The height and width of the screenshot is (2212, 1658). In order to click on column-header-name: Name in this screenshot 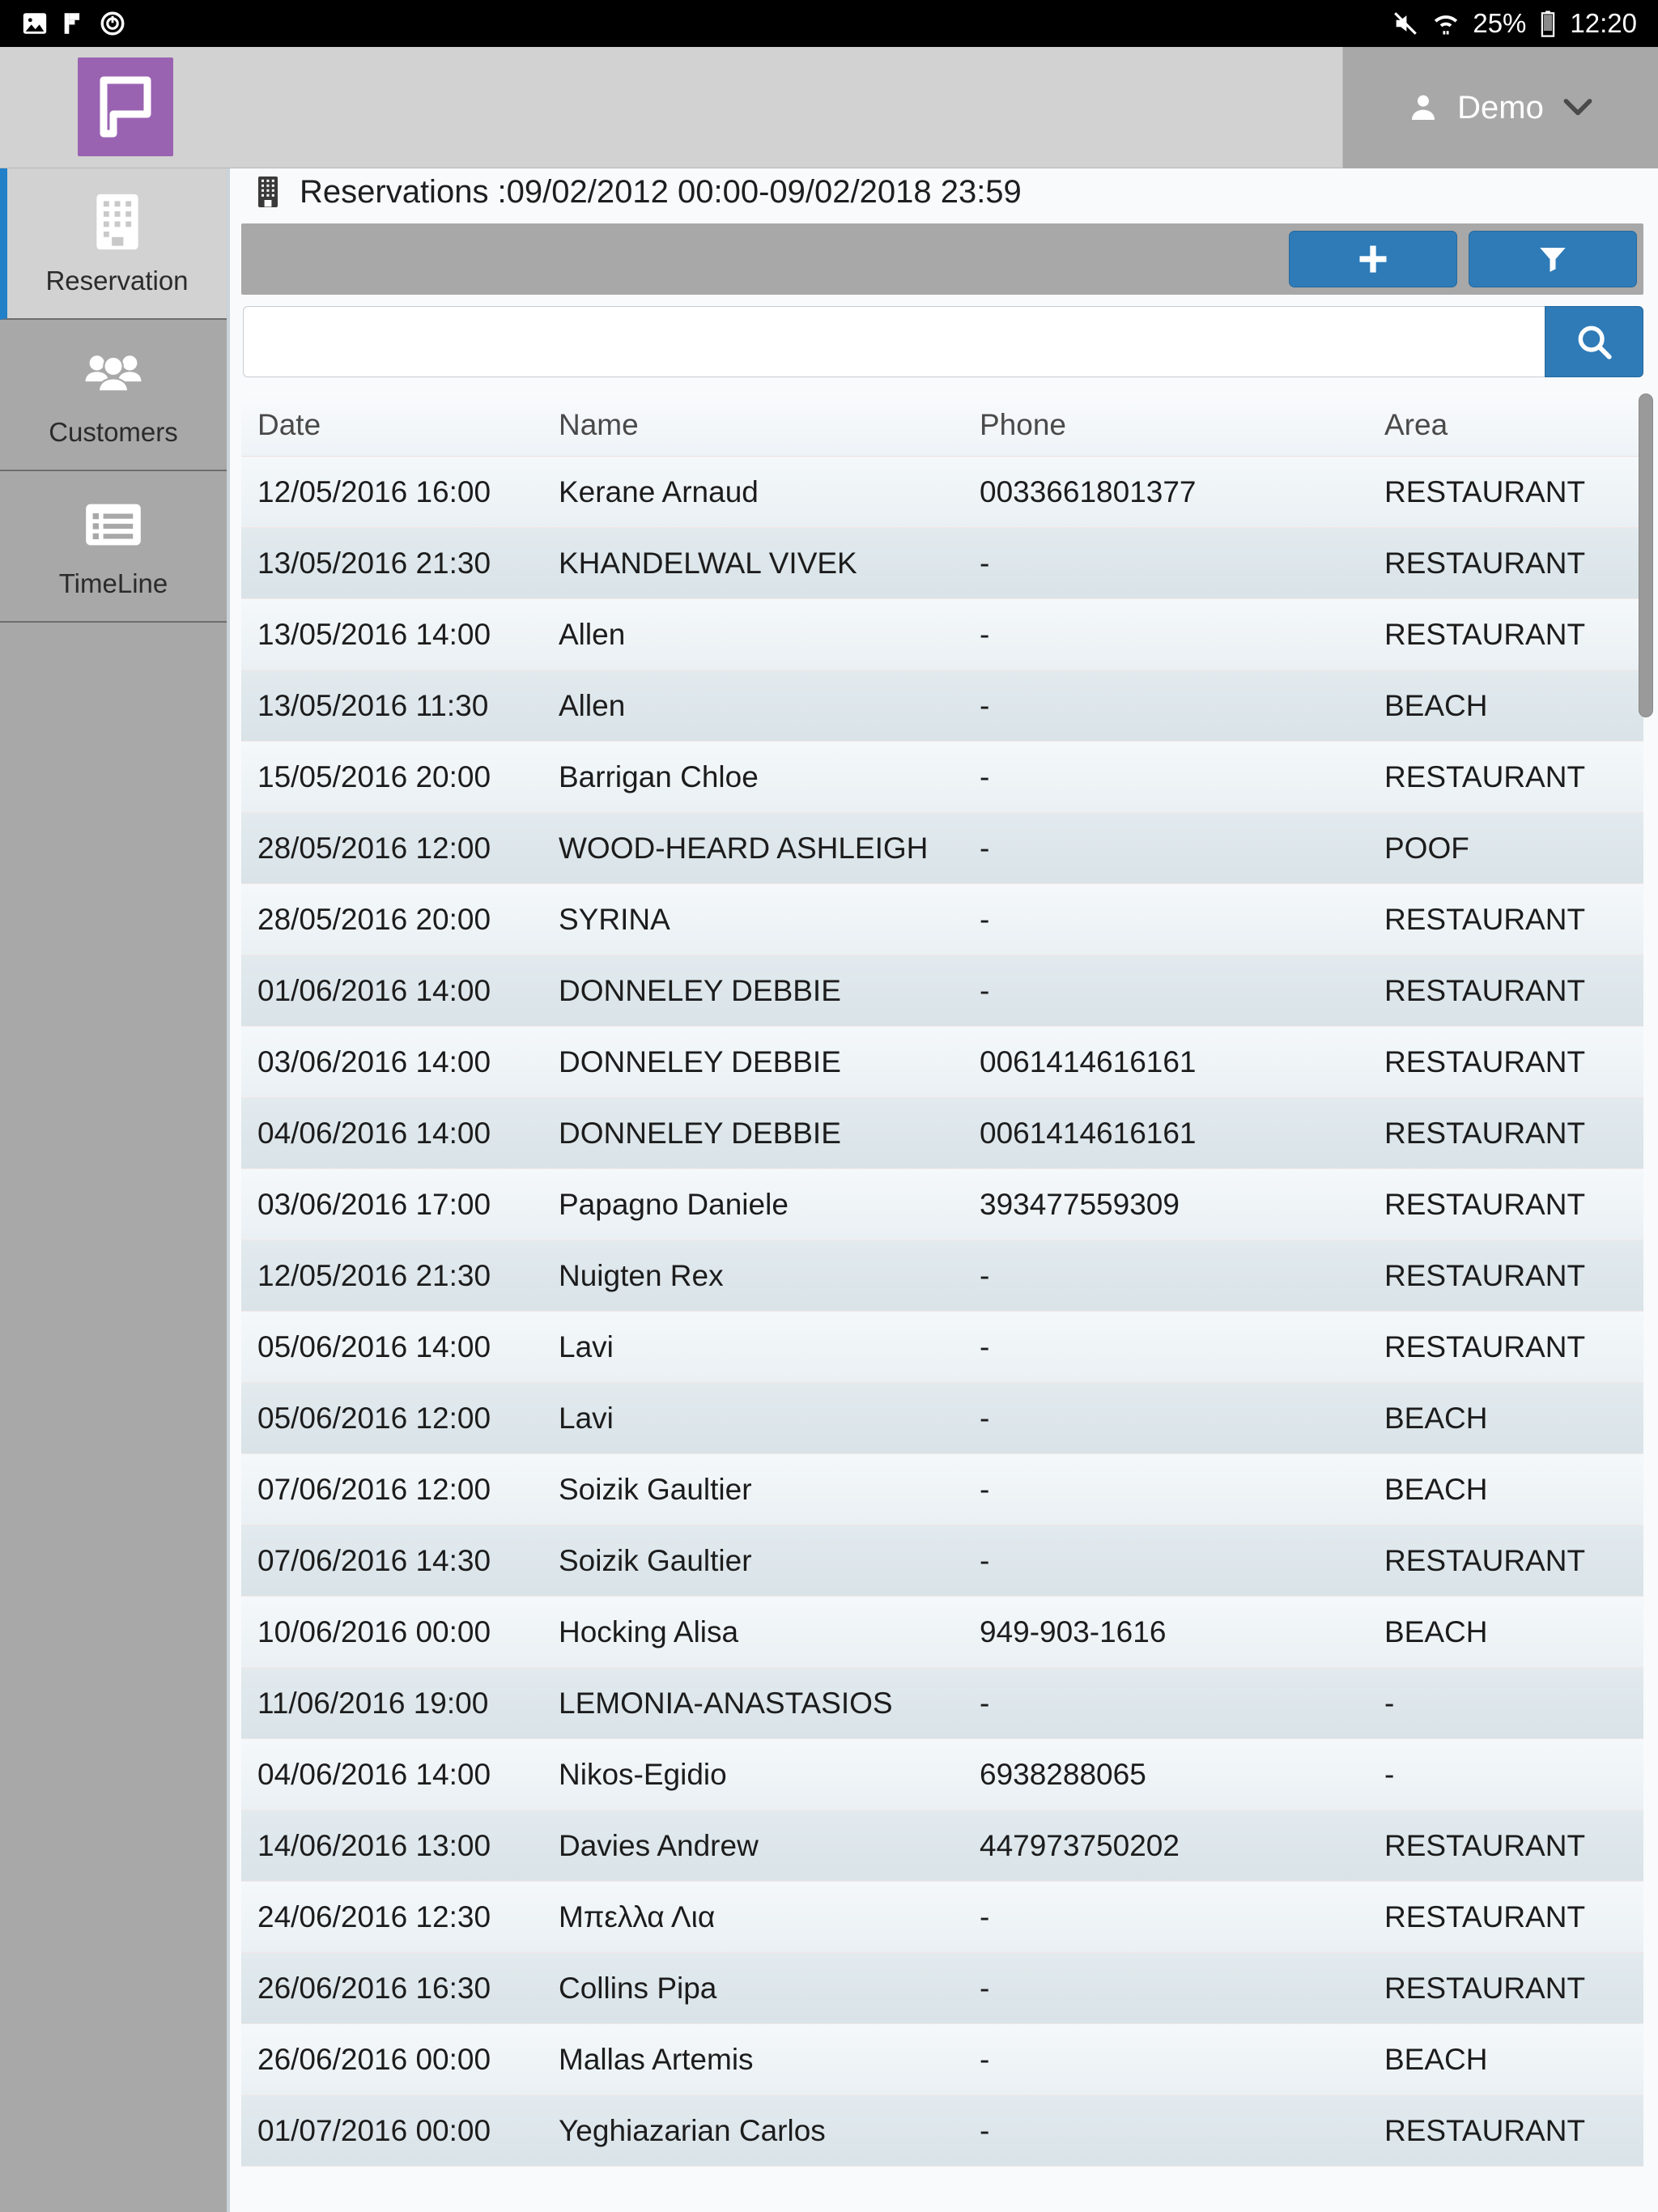, I will do `click(769, 425)`.